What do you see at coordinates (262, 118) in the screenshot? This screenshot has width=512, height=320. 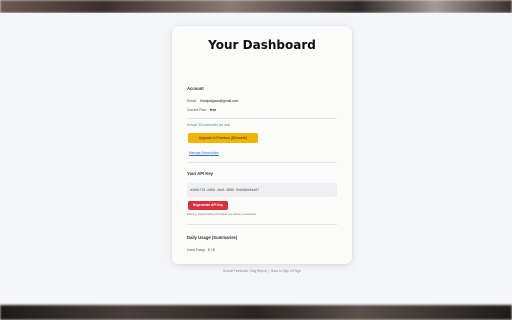 I see `account-divider` at bounding box center [262, 118].